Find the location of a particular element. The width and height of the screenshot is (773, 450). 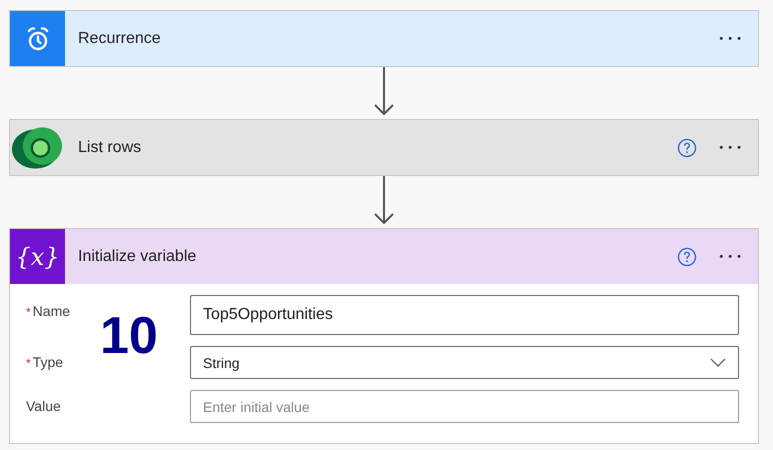

field-label: Name is located at coordinates (51, 311).